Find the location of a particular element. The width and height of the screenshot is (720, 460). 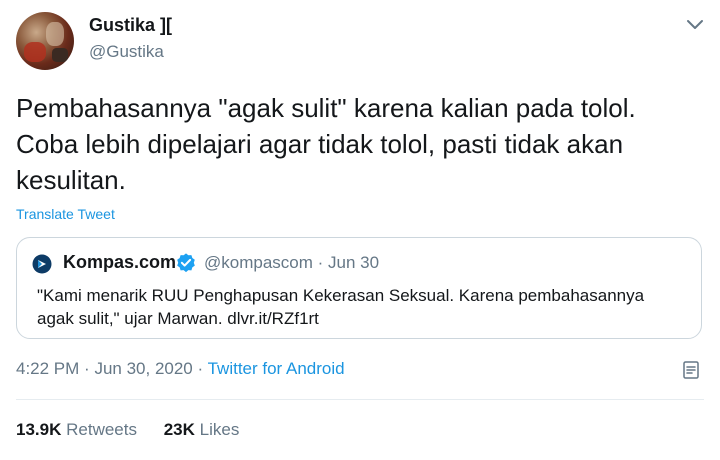

divider is located at coordinates (360, 399).